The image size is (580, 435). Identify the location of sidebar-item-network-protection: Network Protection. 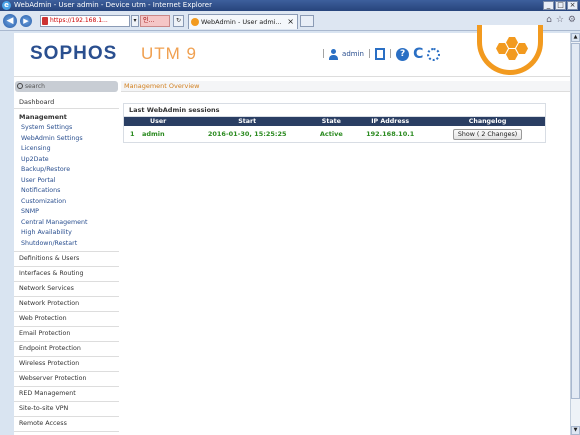
(66, 304).